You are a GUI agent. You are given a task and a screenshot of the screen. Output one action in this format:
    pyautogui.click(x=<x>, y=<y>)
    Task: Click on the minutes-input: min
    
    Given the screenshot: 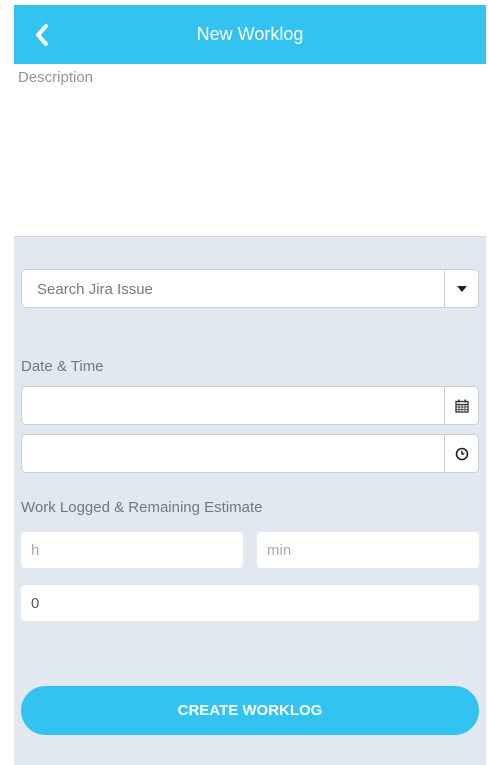 What is the action you would take?
    pyautogui.click(x=368, y=550)
    